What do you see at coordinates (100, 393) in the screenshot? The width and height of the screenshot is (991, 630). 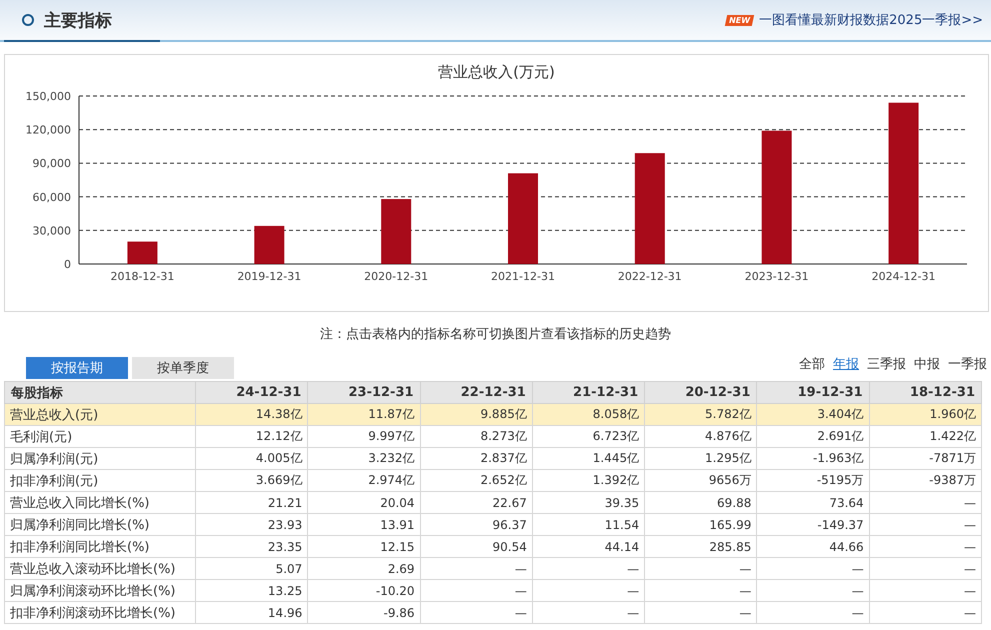 I see `column-header: 每股指标` at bounding box center [100, 393].